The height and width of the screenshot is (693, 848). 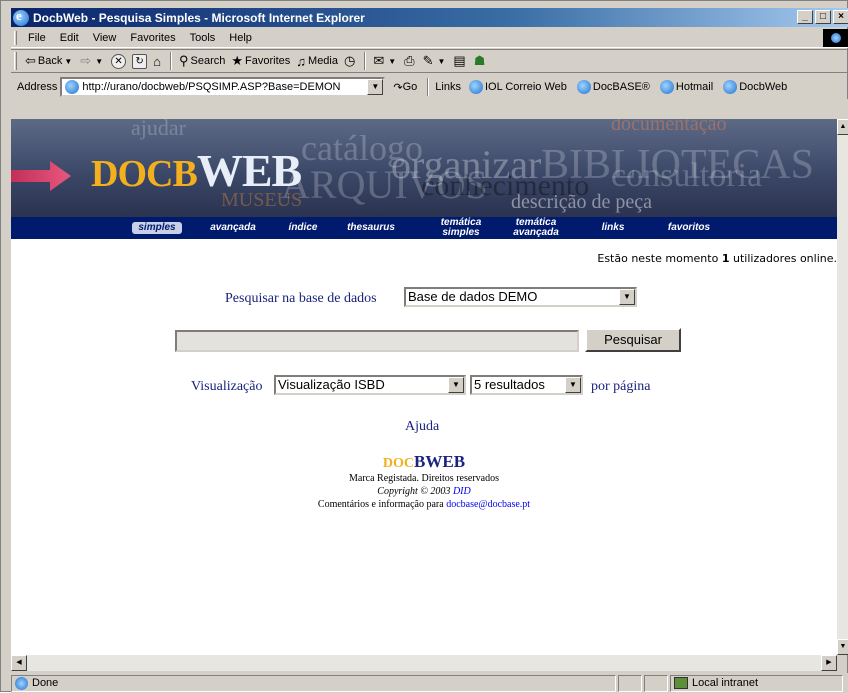 What do you see at coordinates (183, 60) in the screenshot?
I see `search-icon: ⚲` at bounding box center [183, 60].